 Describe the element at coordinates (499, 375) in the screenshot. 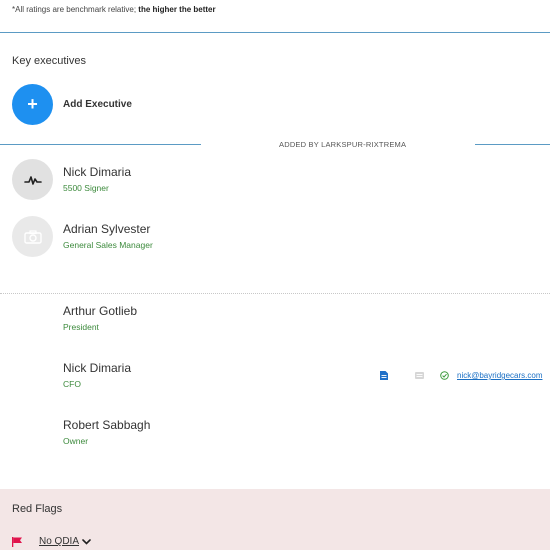

I see `email-link: nick@bayridgecars.com` at that location.